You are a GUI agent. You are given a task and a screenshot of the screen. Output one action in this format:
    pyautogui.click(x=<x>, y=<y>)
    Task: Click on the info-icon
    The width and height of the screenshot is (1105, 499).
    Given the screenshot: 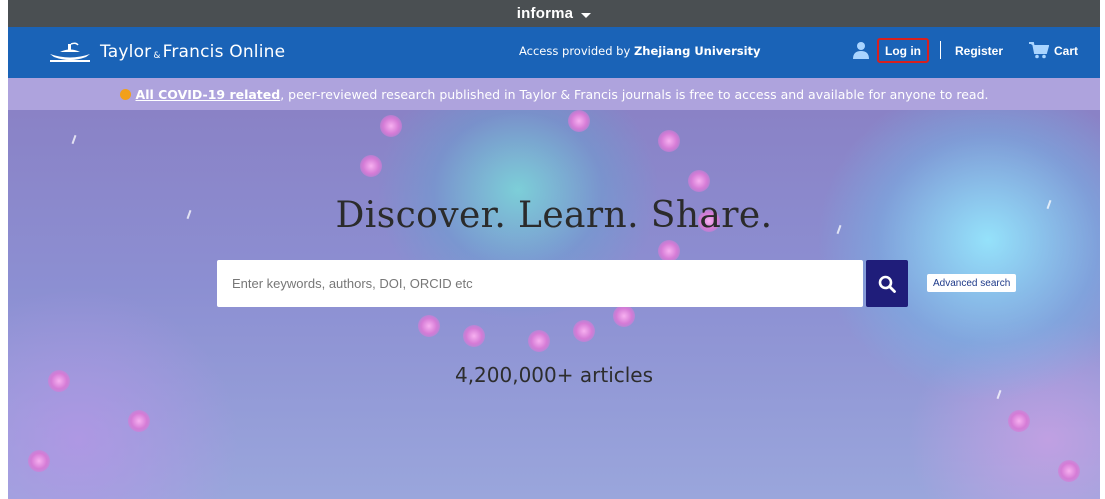 What is the action you would take?
    pyautogui.click(x=125, y=94)
    